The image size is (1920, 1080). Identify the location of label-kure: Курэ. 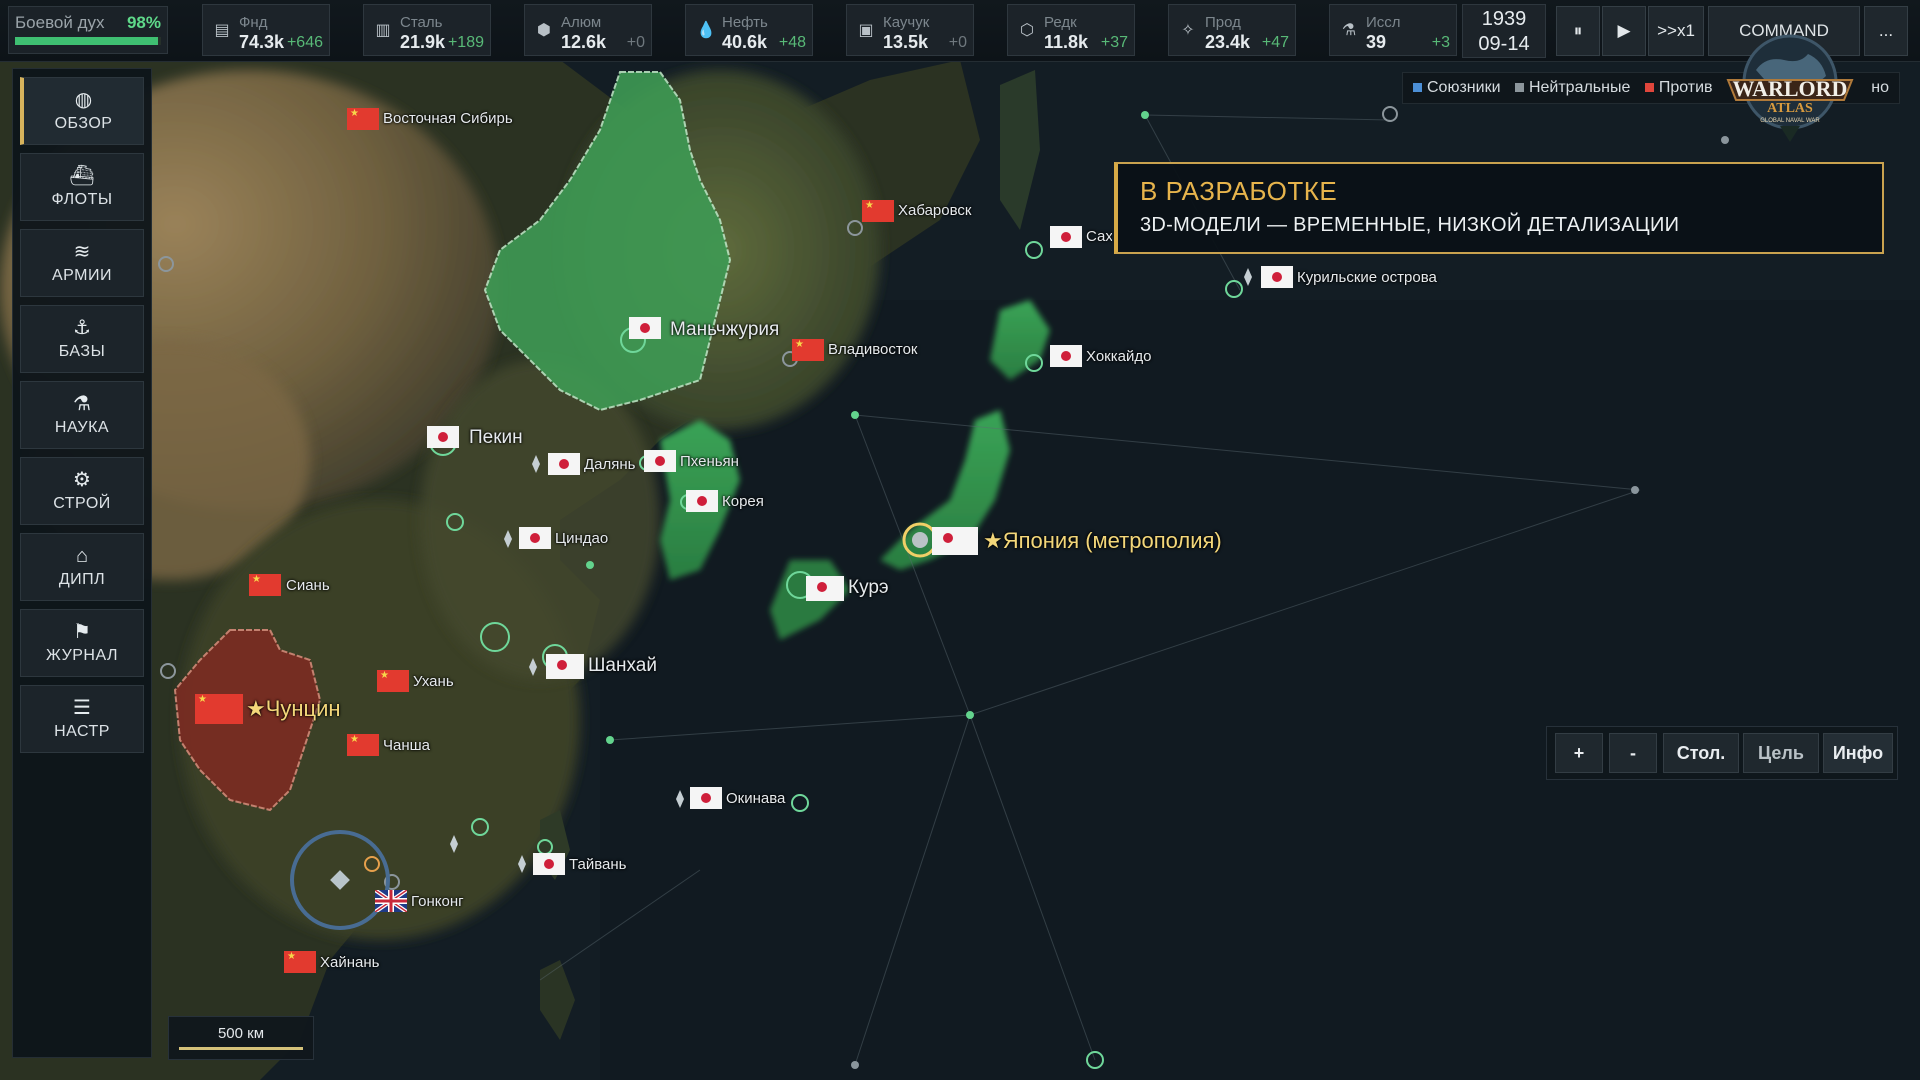
(868, 588).